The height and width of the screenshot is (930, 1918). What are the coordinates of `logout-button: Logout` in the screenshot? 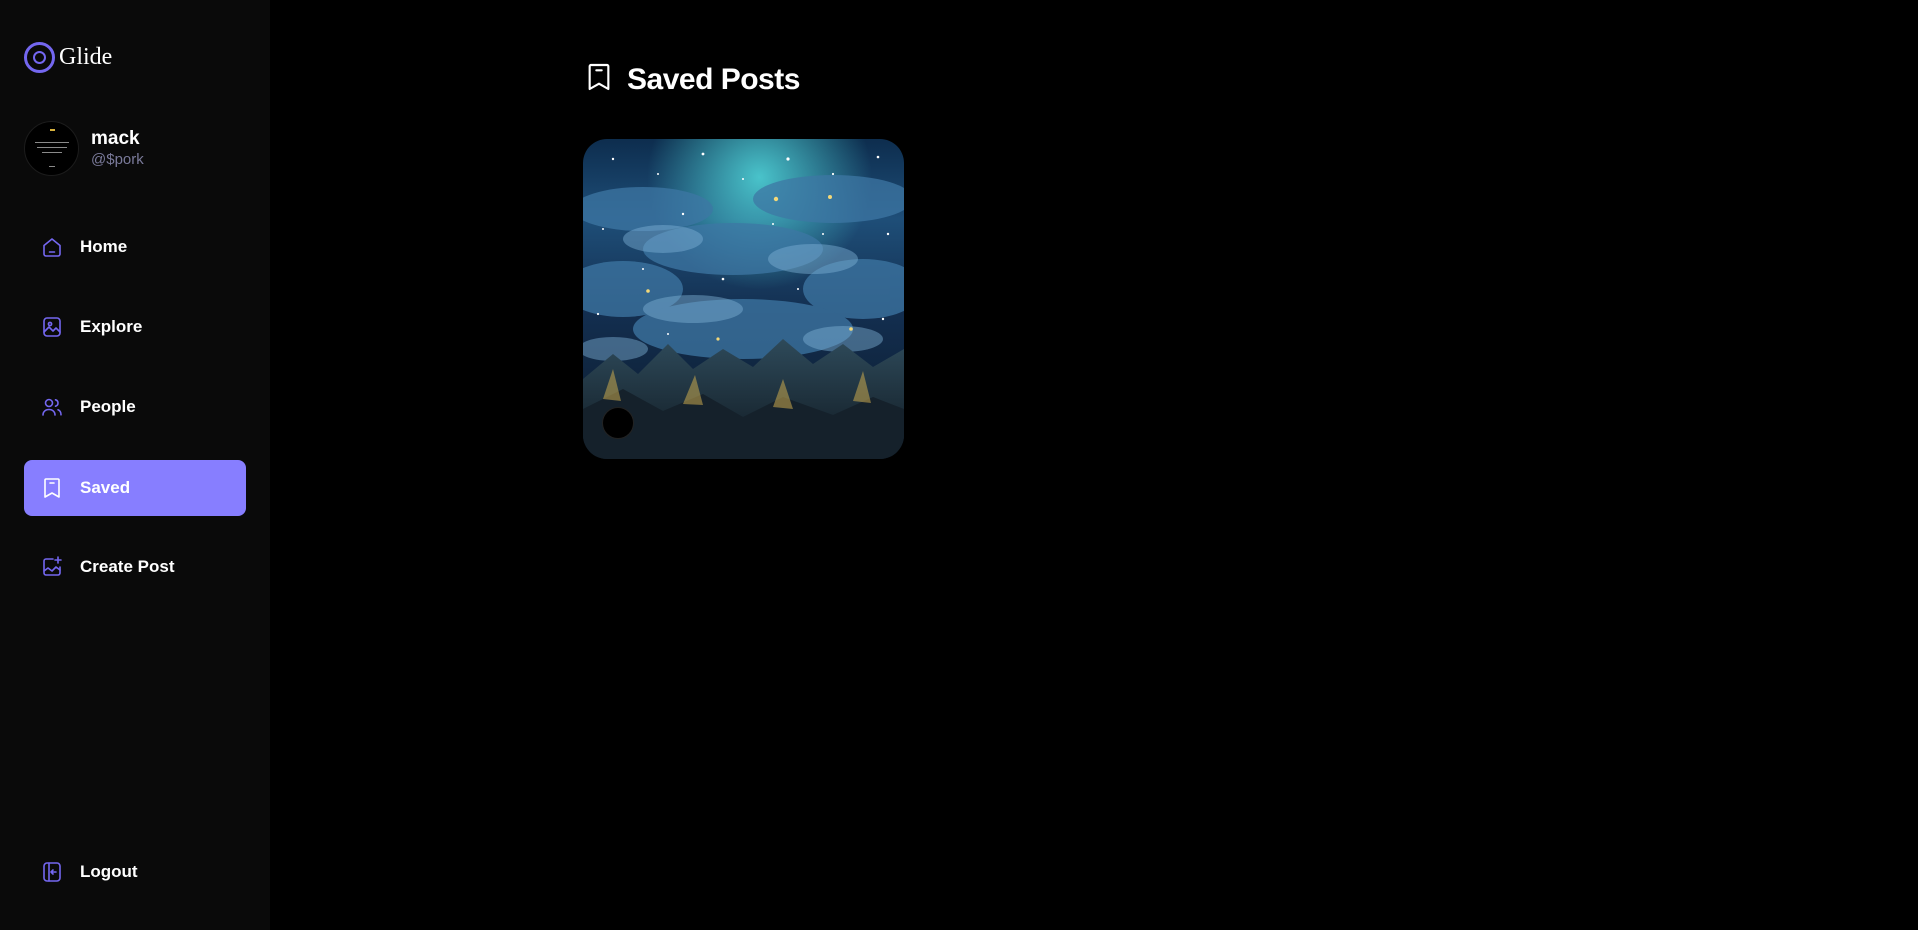 It's located at (135, 872).